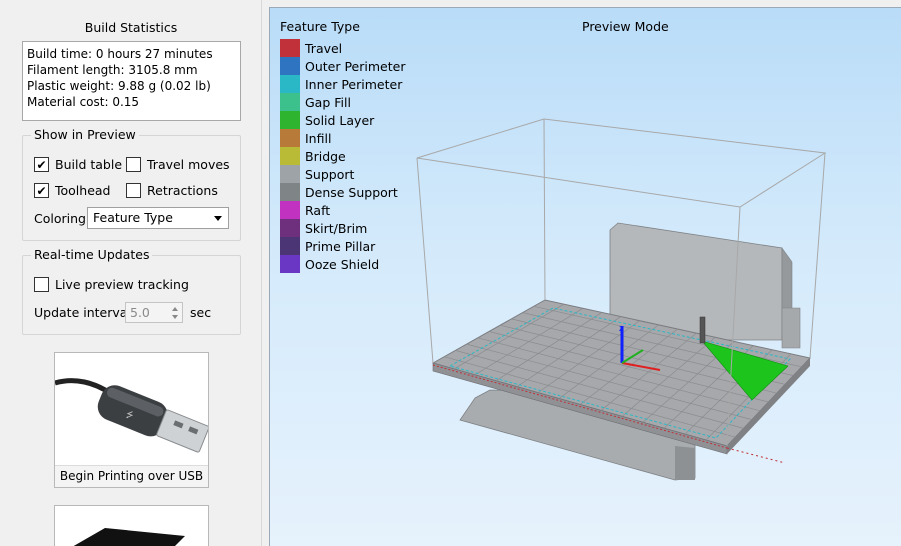 This screenshot has height=546, width=901. I want to click on live-preview-tracking-checkbox: Live preview tracking, so click(111, 284).